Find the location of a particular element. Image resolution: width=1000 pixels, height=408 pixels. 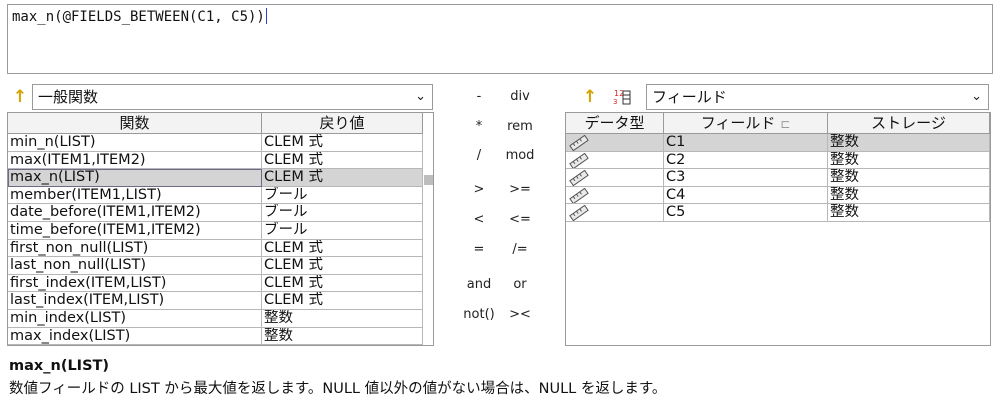

function-category-value: 一般関数 is located at coordinates (68, 97).